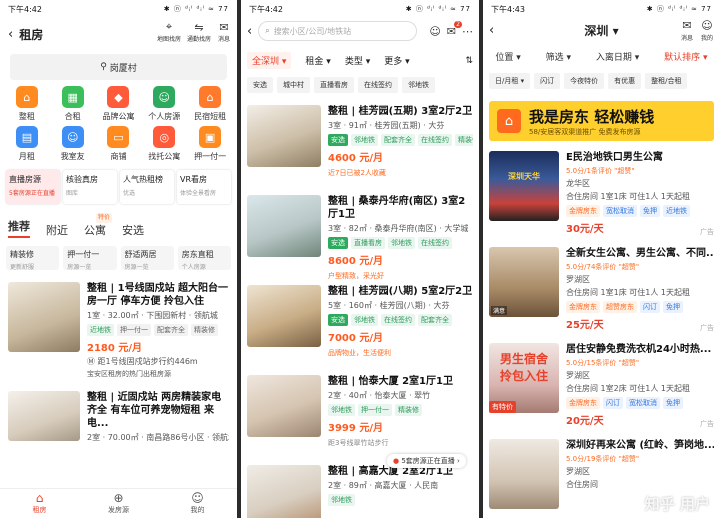 Image resolution: width=720 pixels, height=518 pixels. I want to click on ad-label: 广告, so click(707, 424).